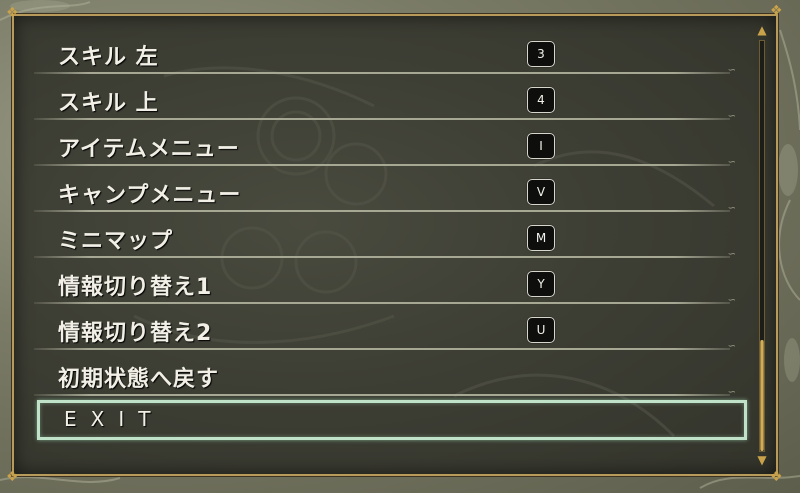 This screenshot has width=800, height=493. Describe the element at coordinates (541, 330) in the screenshot. I see `keycap: U` at that location.